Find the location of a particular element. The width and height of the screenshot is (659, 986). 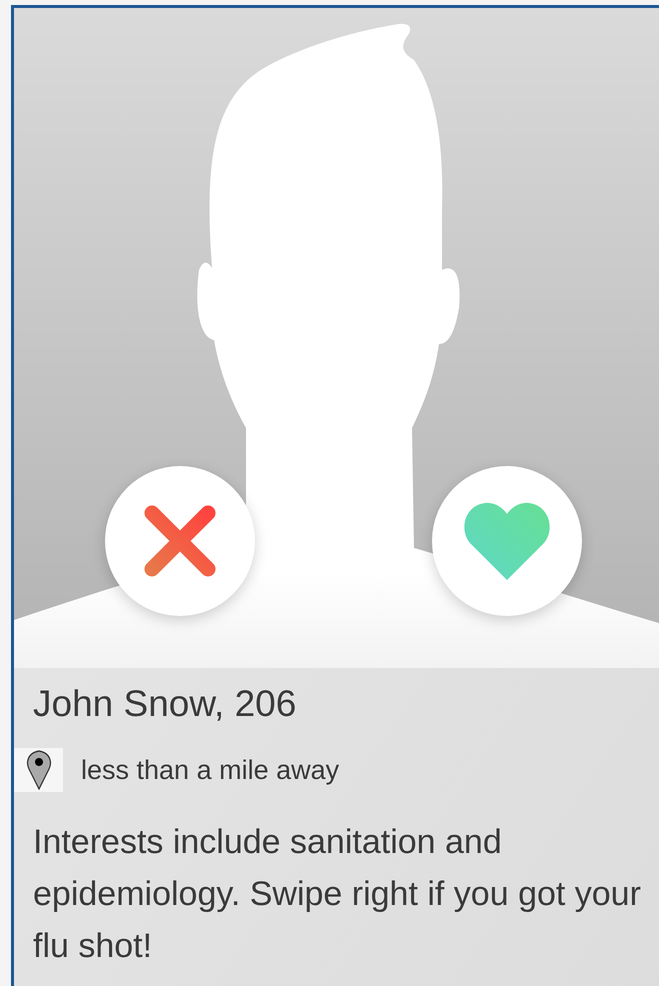

profile-name: John Snow, 206 is located at coordinates (164, 704).